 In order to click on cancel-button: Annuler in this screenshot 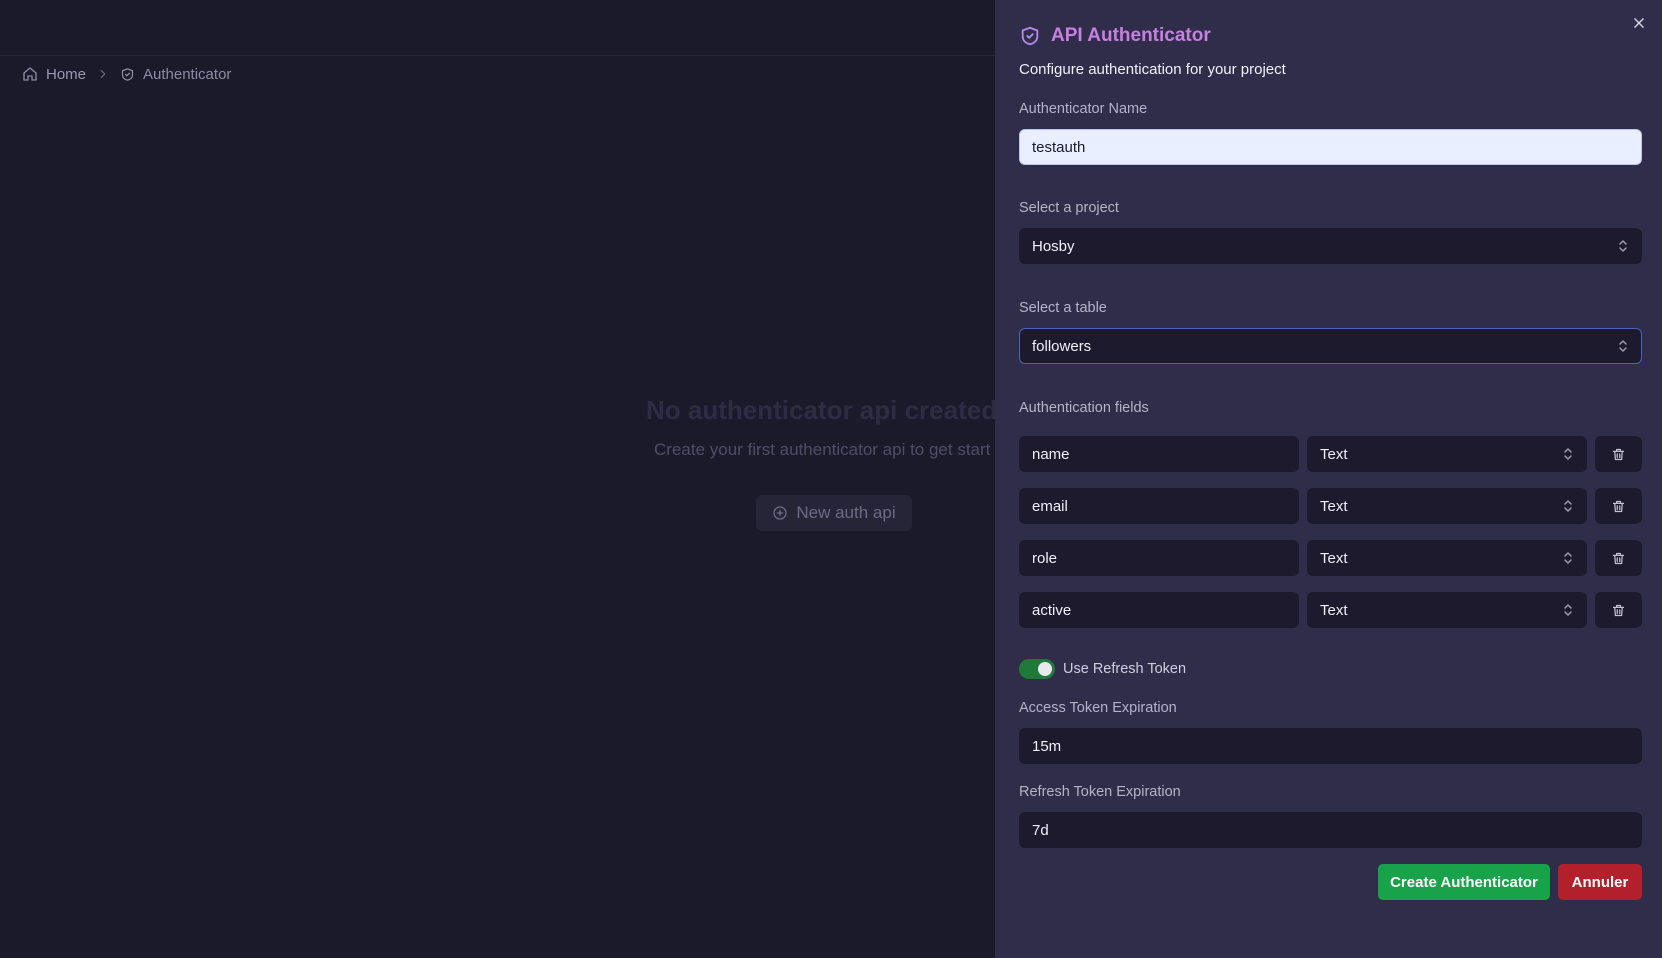, I will do `click(1600, 882)`.